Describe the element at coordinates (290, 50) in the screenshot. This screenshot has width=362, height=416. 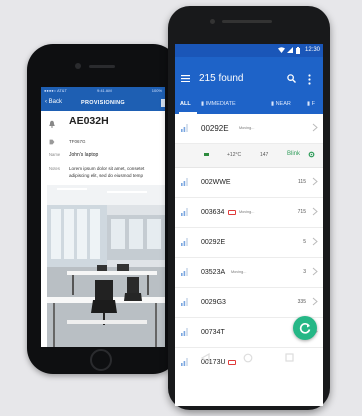
I see `signal-icon` at that location.